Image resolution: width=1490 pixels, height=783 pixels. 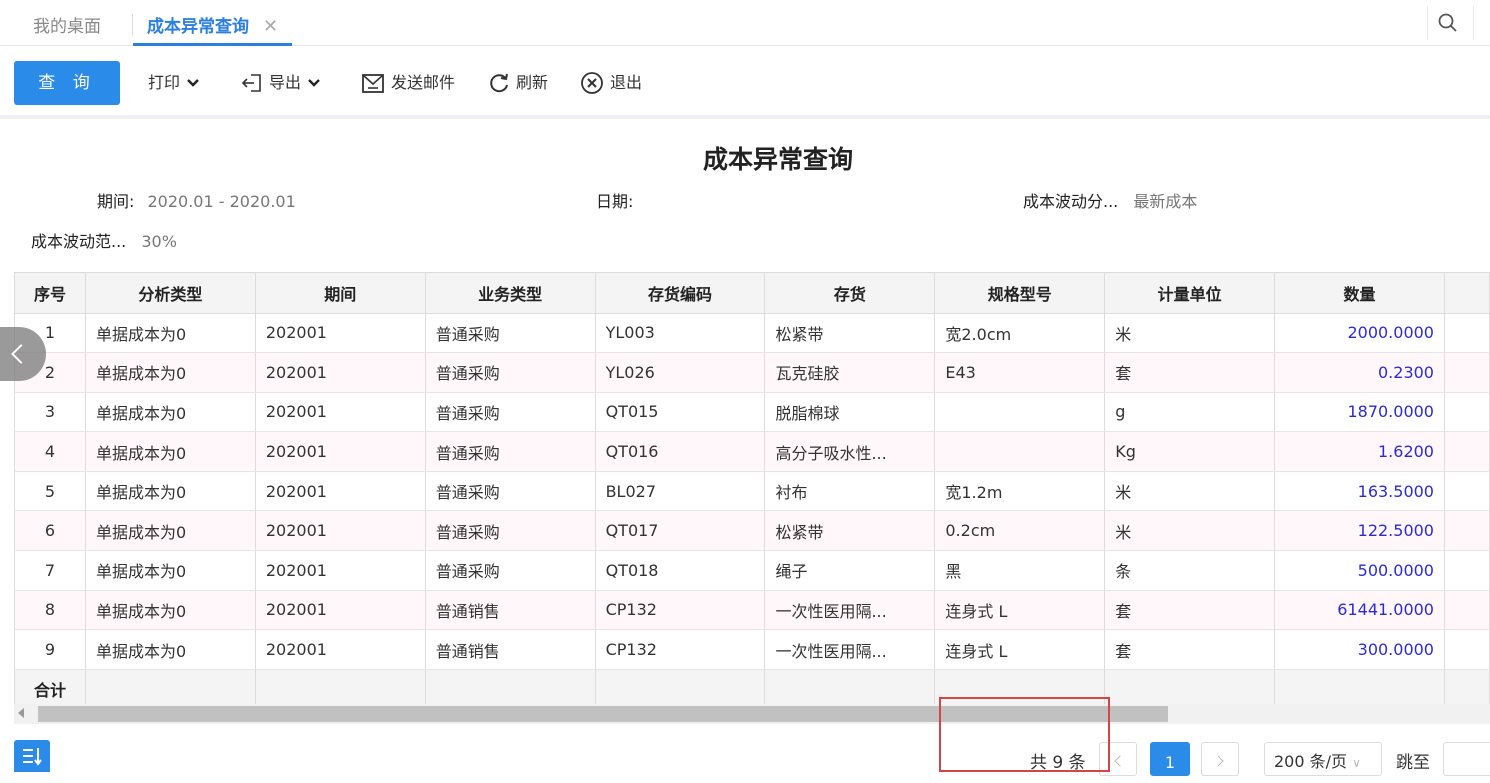 What do you see at coordinates (1359, 610) in the screenshot?
I see `cell-quantity: 61441.0000` at bounding box center [1359, 610].